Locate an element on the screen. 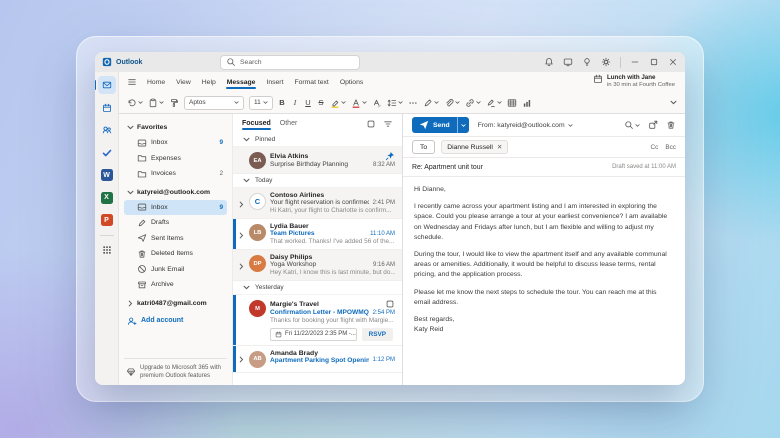 The width and height of the screenshot is (780, 438). bcc-button: Bcc is located at coordinates (670, 147).